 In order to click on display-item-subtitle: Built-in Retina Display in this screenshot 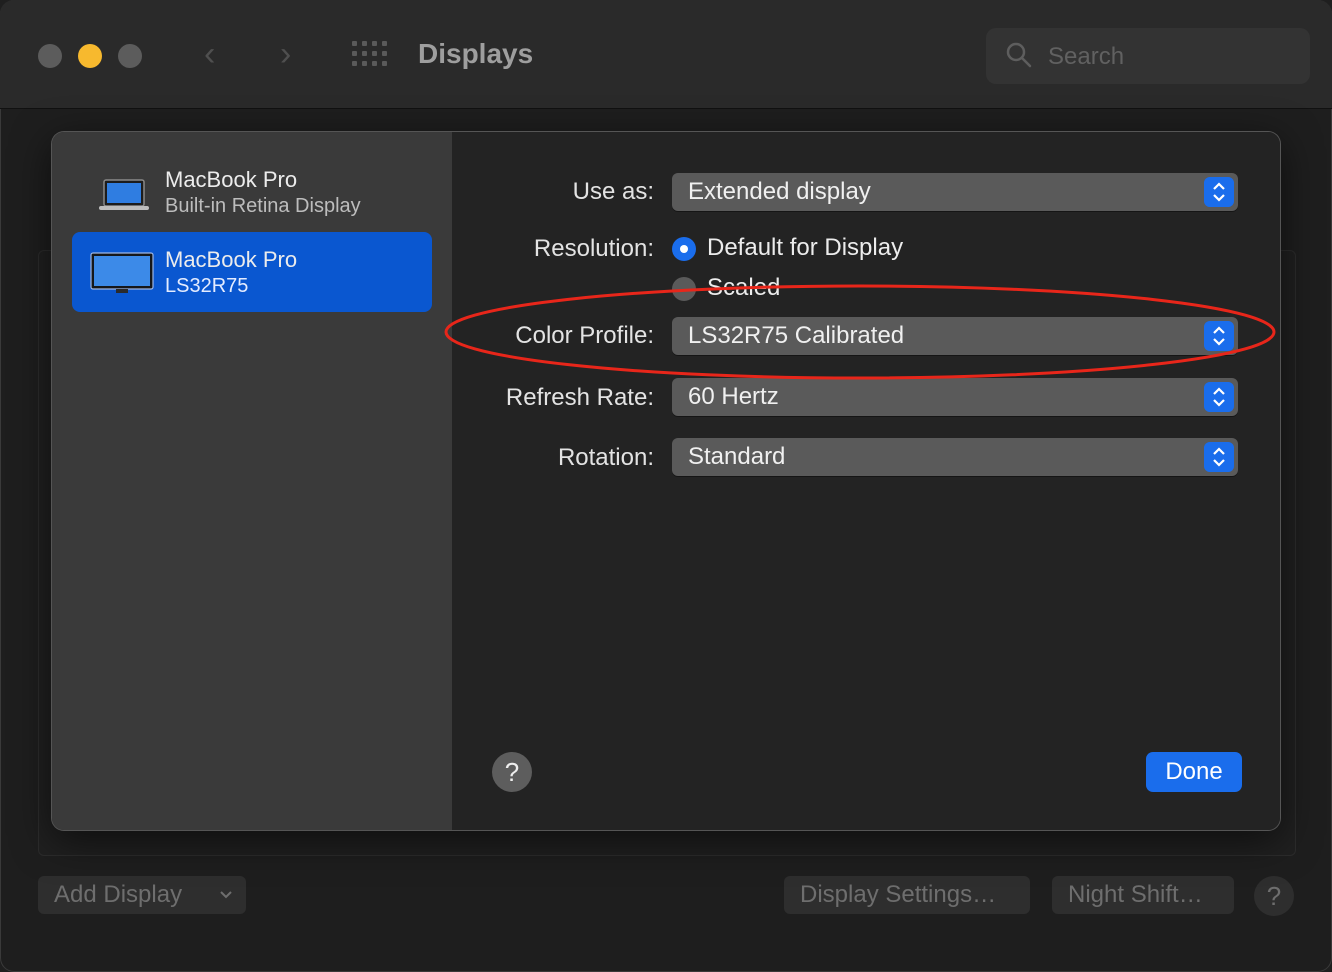, I will do `click(263, 206)`.